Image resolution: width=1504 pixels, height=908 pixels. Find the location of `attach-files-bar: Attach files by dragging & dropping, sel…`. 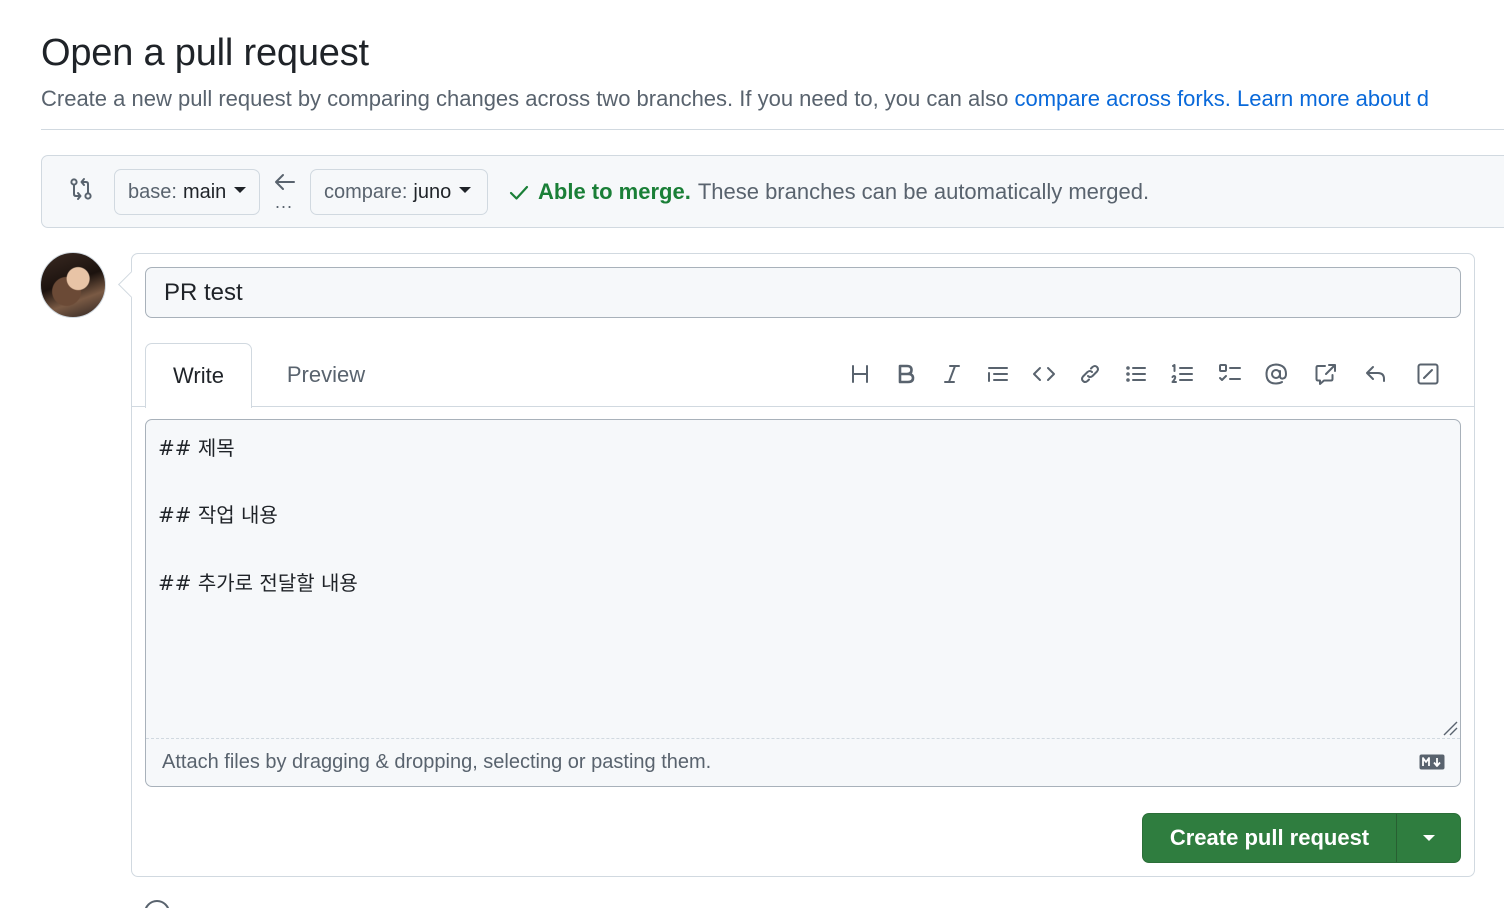

attach-files-bar: Attach files by dragging & dropping, sel… is located at coordinates (803, 762).